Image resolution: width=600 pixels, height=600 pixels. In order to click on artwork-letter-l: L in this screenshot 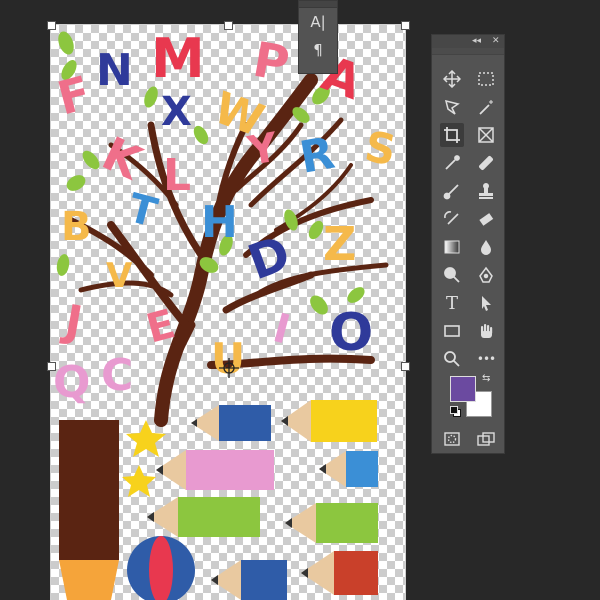, I will do `click(177, 175)`.